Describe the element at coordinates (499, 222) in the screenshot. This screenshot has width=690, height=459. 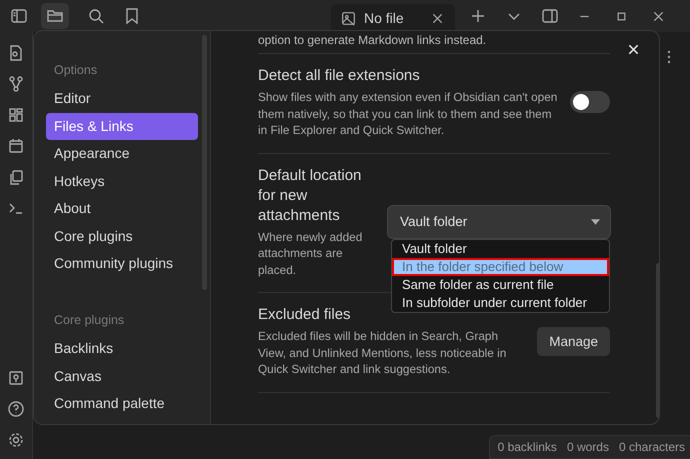
I see `dropdown-select: Vault folder` at that location.